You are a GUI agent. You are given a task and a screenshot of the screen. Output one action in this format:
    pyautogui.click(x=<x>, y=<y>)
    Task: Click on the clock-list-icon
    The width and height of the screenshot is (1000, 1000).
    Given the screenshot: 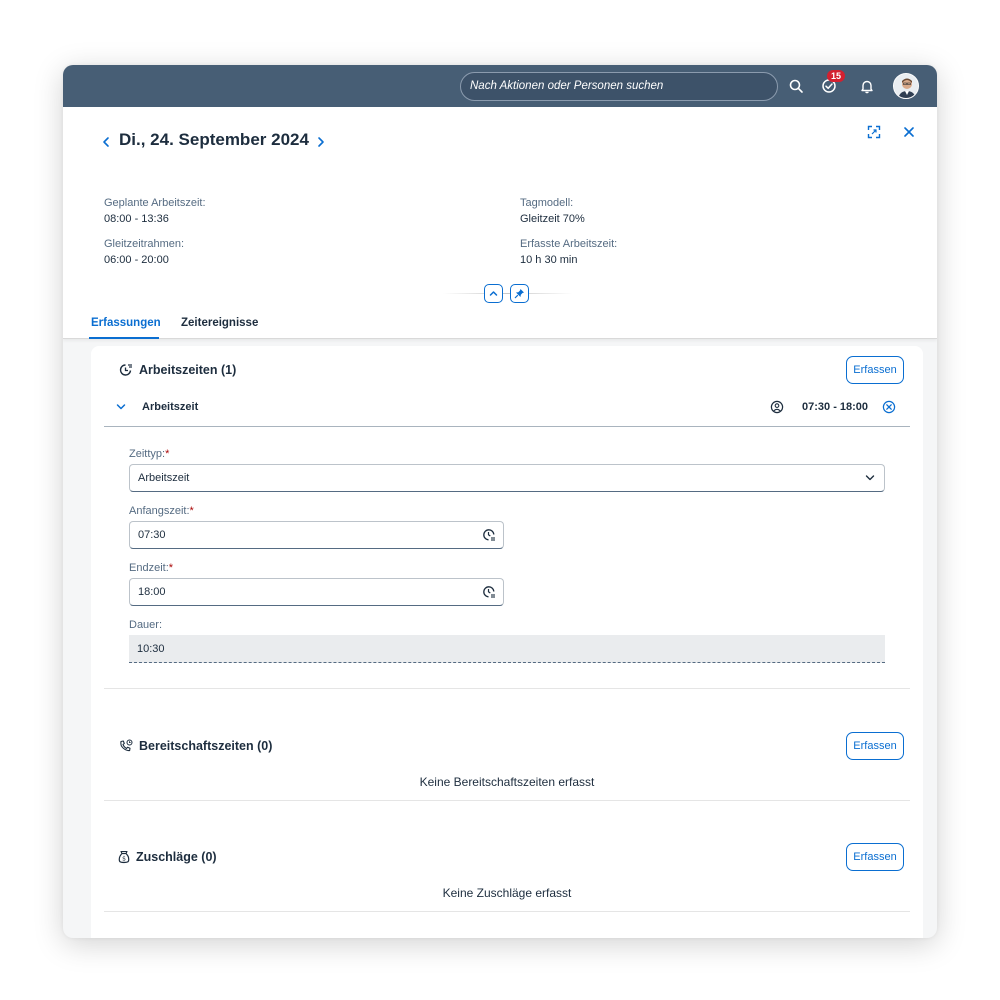 What is the action you would take?
    pyautogui.click(x=126, y=370)
    